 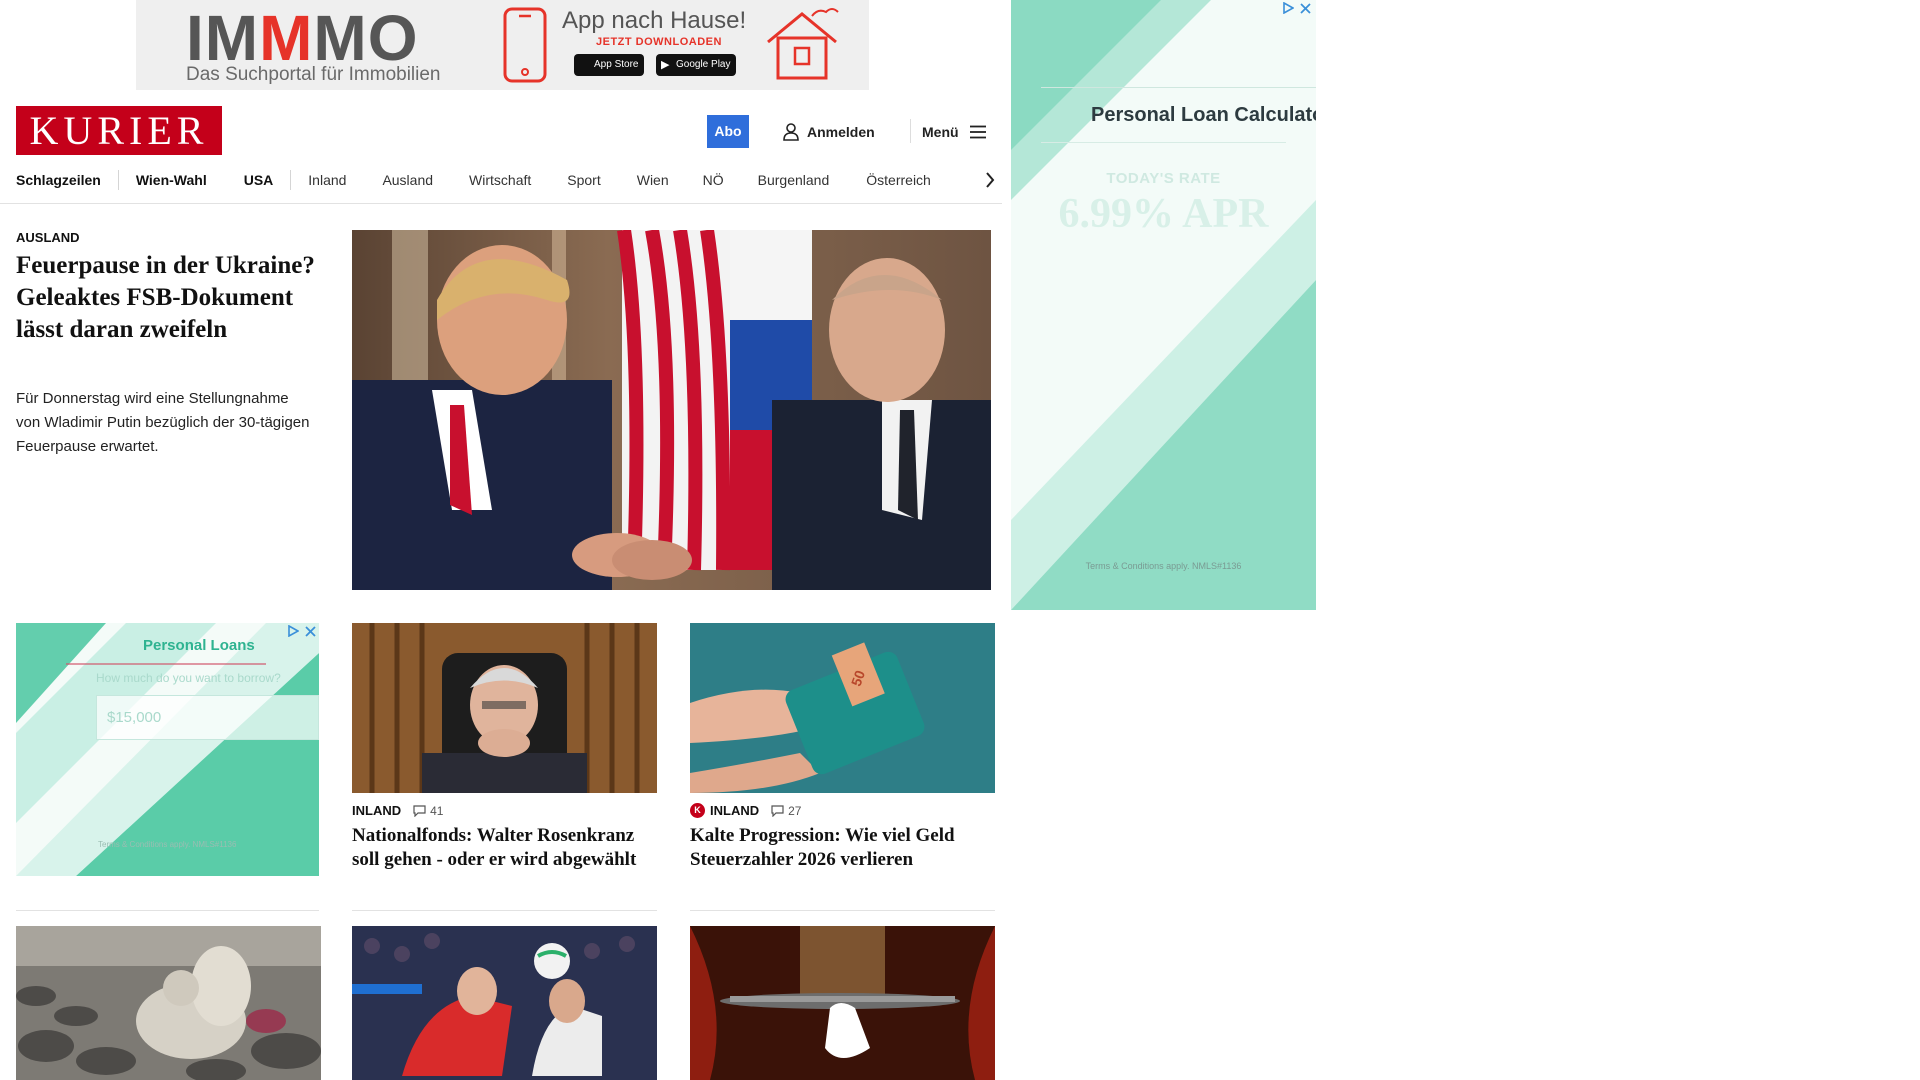 What do you see at coordinates (207, 717) in the screenshot?
I see `loan-amount-input: $15,000` at bounding box center [207, 717].